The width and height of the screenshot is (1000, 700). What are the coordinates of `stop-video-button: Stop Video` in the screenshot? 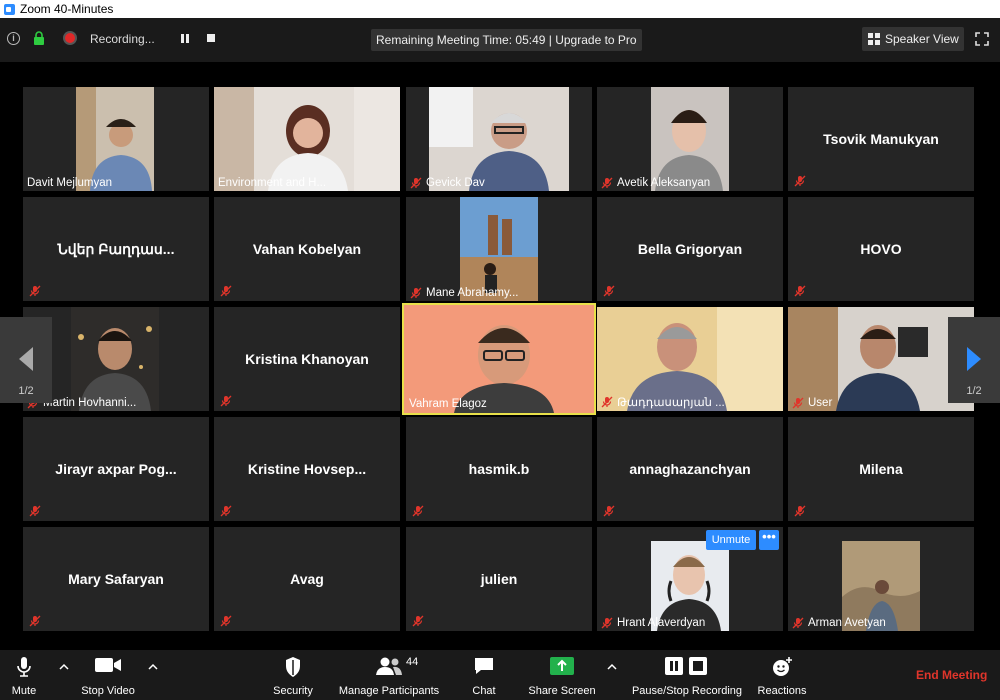 It's located at (108, 675).